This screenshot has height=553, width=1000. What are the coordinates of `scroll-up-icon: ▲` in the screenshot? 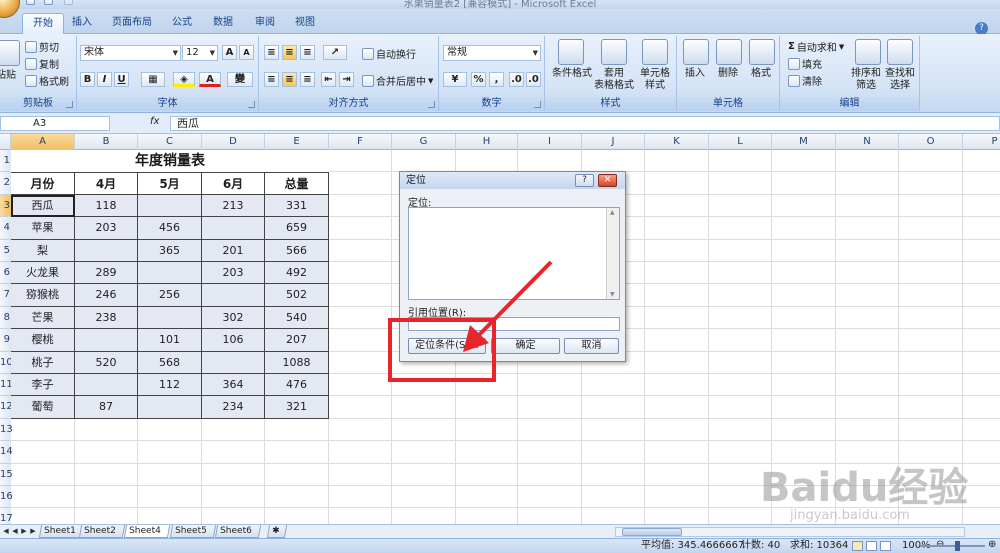 It's located at (612, 212).